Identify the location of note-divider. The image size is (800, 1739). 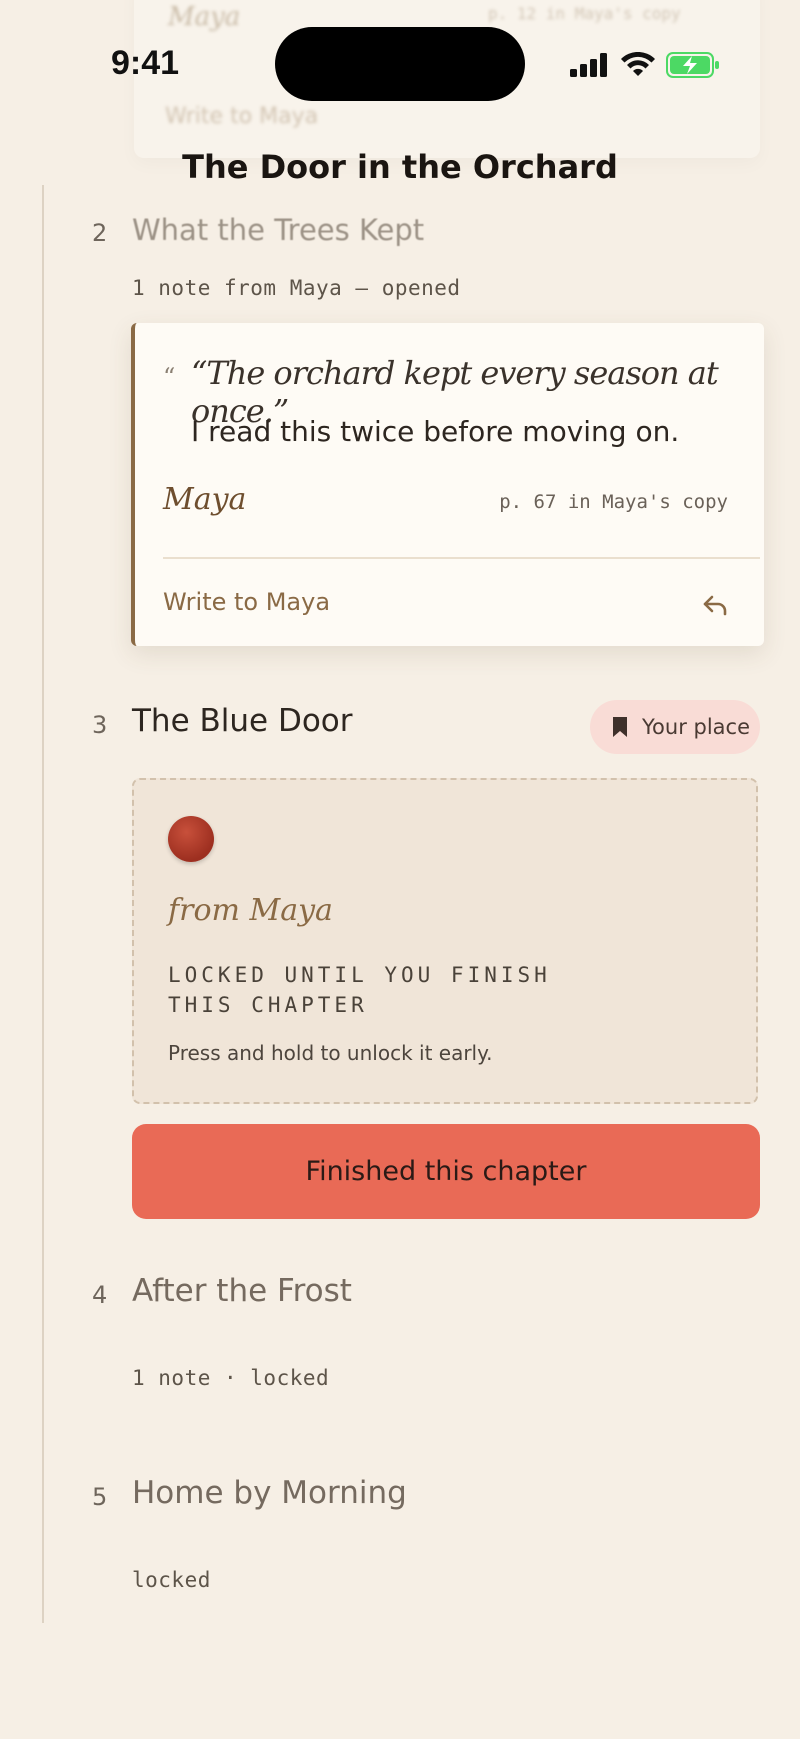
(461, 558).